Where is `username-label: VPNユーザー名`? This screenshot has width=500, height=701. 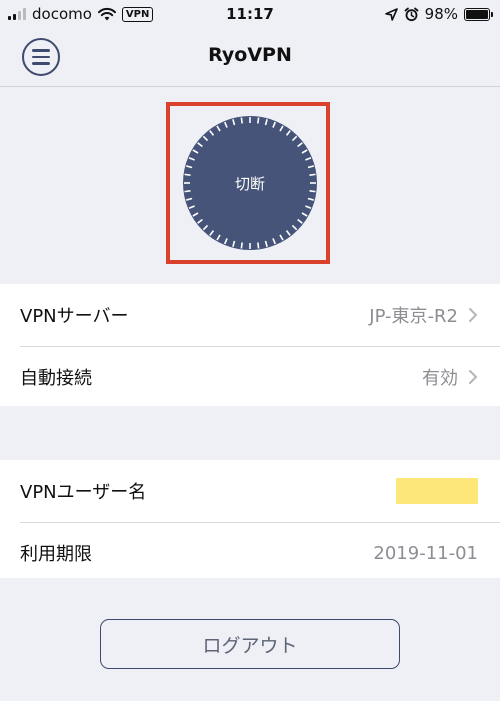
username-label: VPNユーザー名 is located at coordinates (83, 492).